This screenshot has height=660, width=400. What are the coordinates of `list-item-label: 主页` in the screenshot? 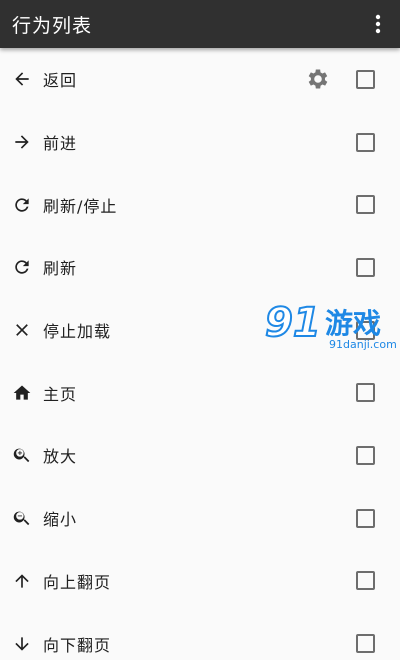 It's located at (60, 394).